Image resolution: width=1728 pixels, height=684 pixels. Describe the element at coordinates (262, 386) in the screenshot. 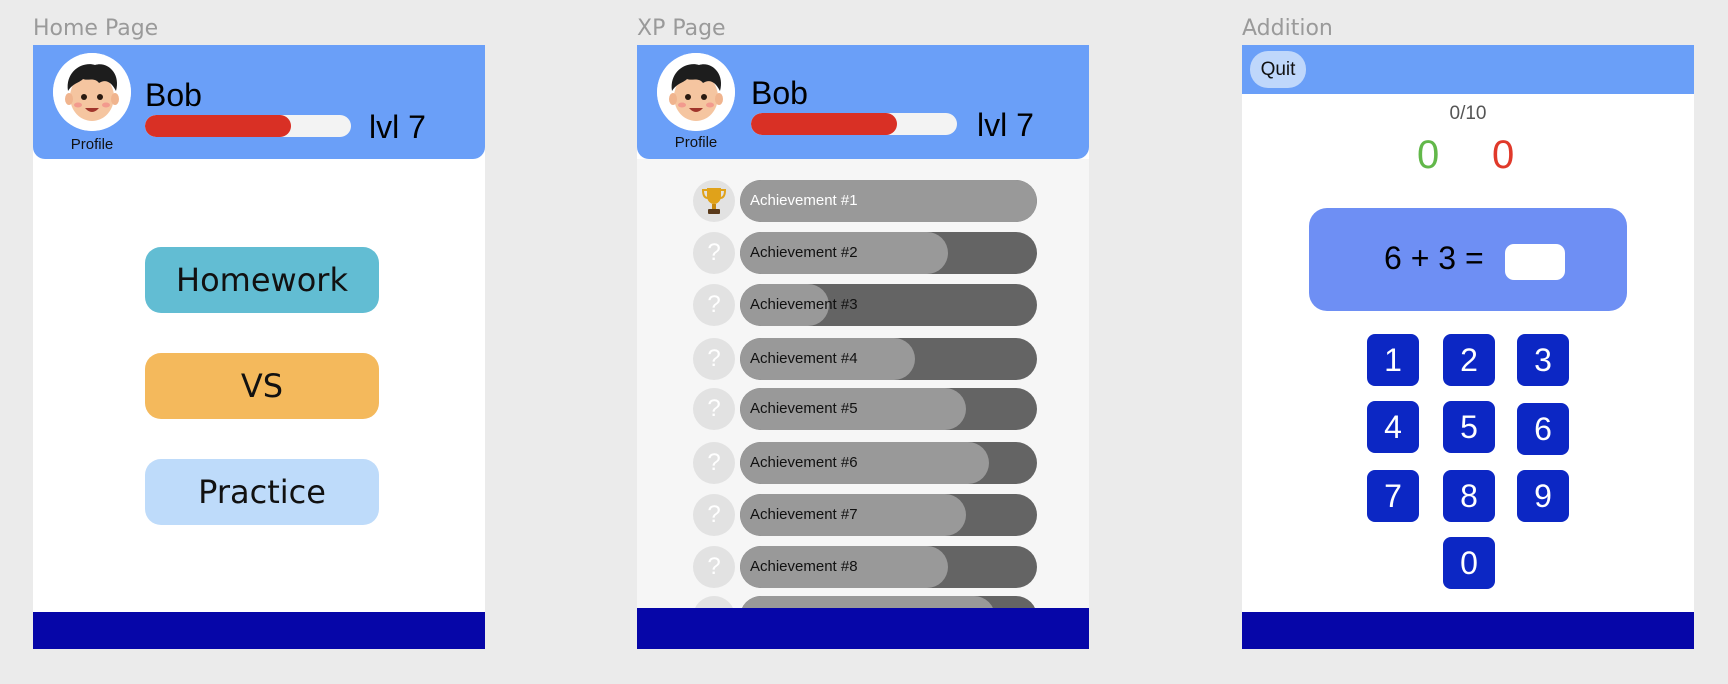

I see `vs-button: VS` at that location.